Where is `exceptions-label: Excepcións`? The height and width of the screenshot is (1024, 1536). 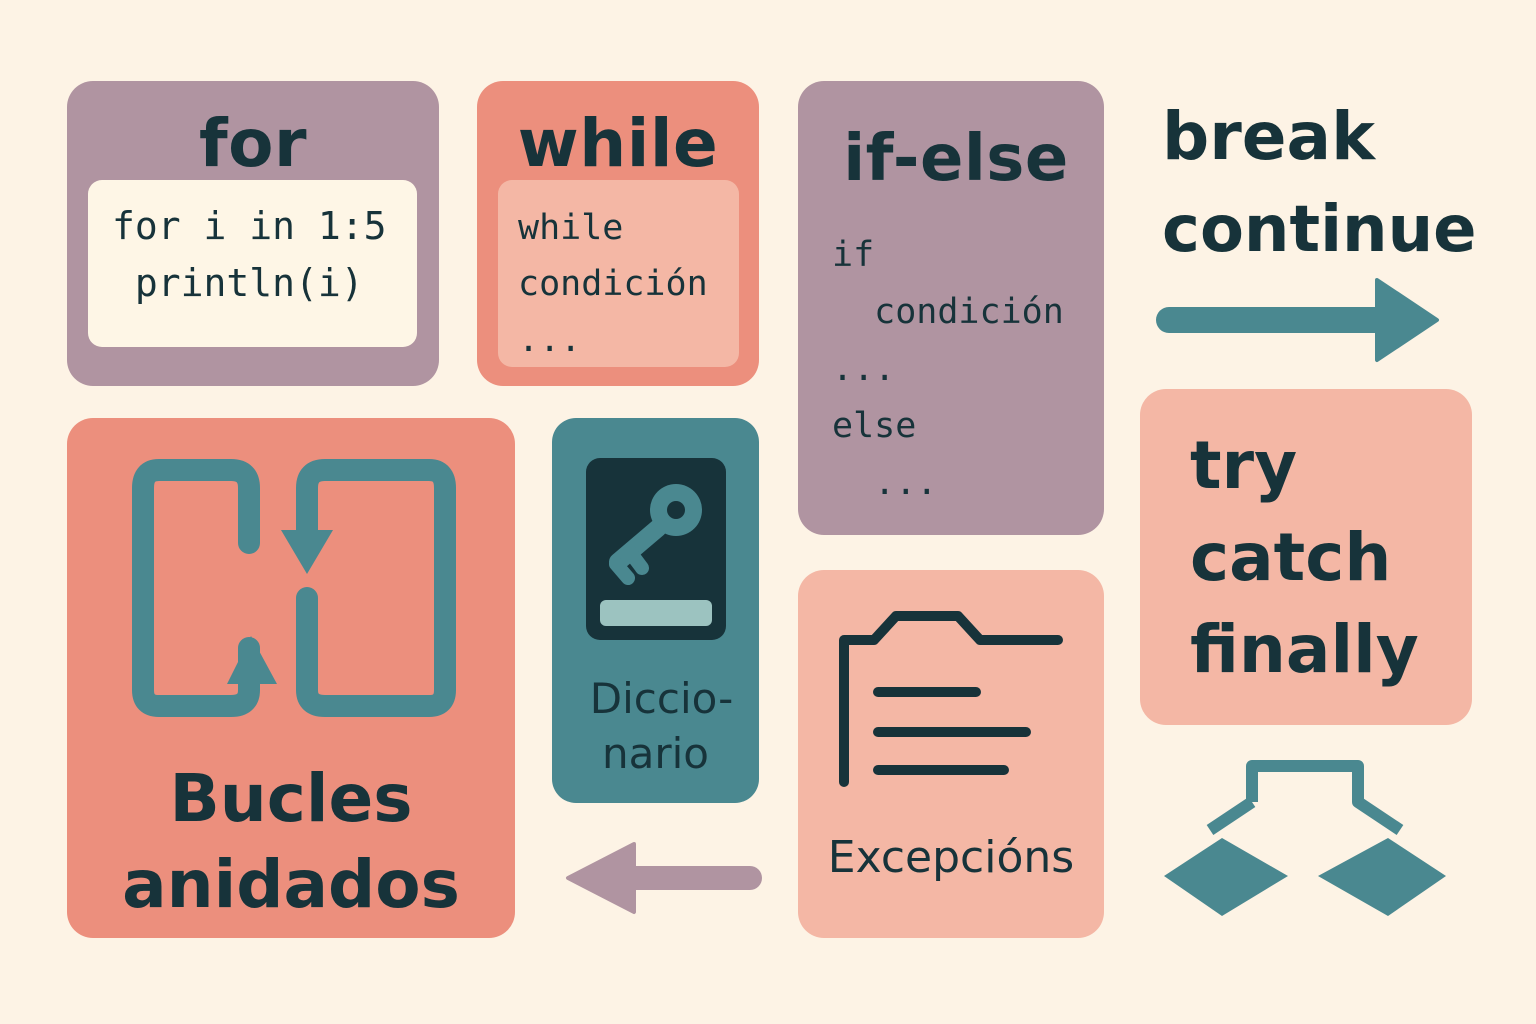
exceptions-label: Excepcións is located at coordinates (951, 857).